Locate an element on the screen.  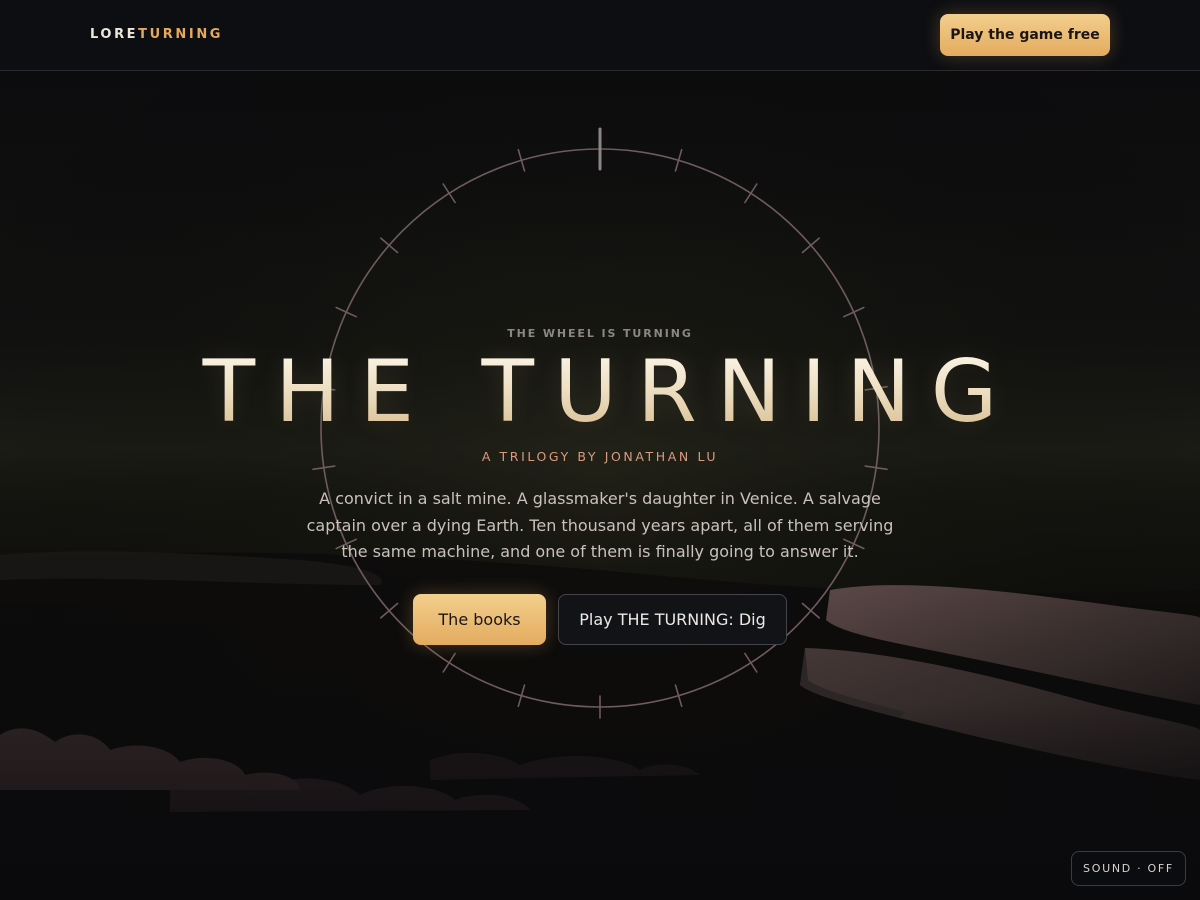
brand-logo: LORETURNING is located at coordinates (156, 35).